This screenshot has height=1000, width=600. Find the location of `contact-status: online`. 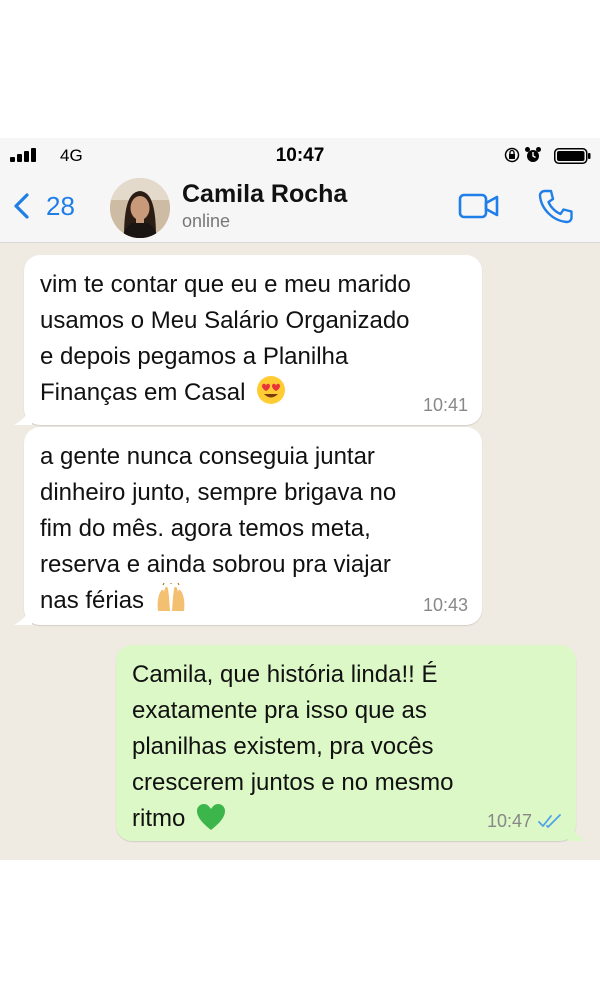

contact-status: online is located at coordinates (206, 221).